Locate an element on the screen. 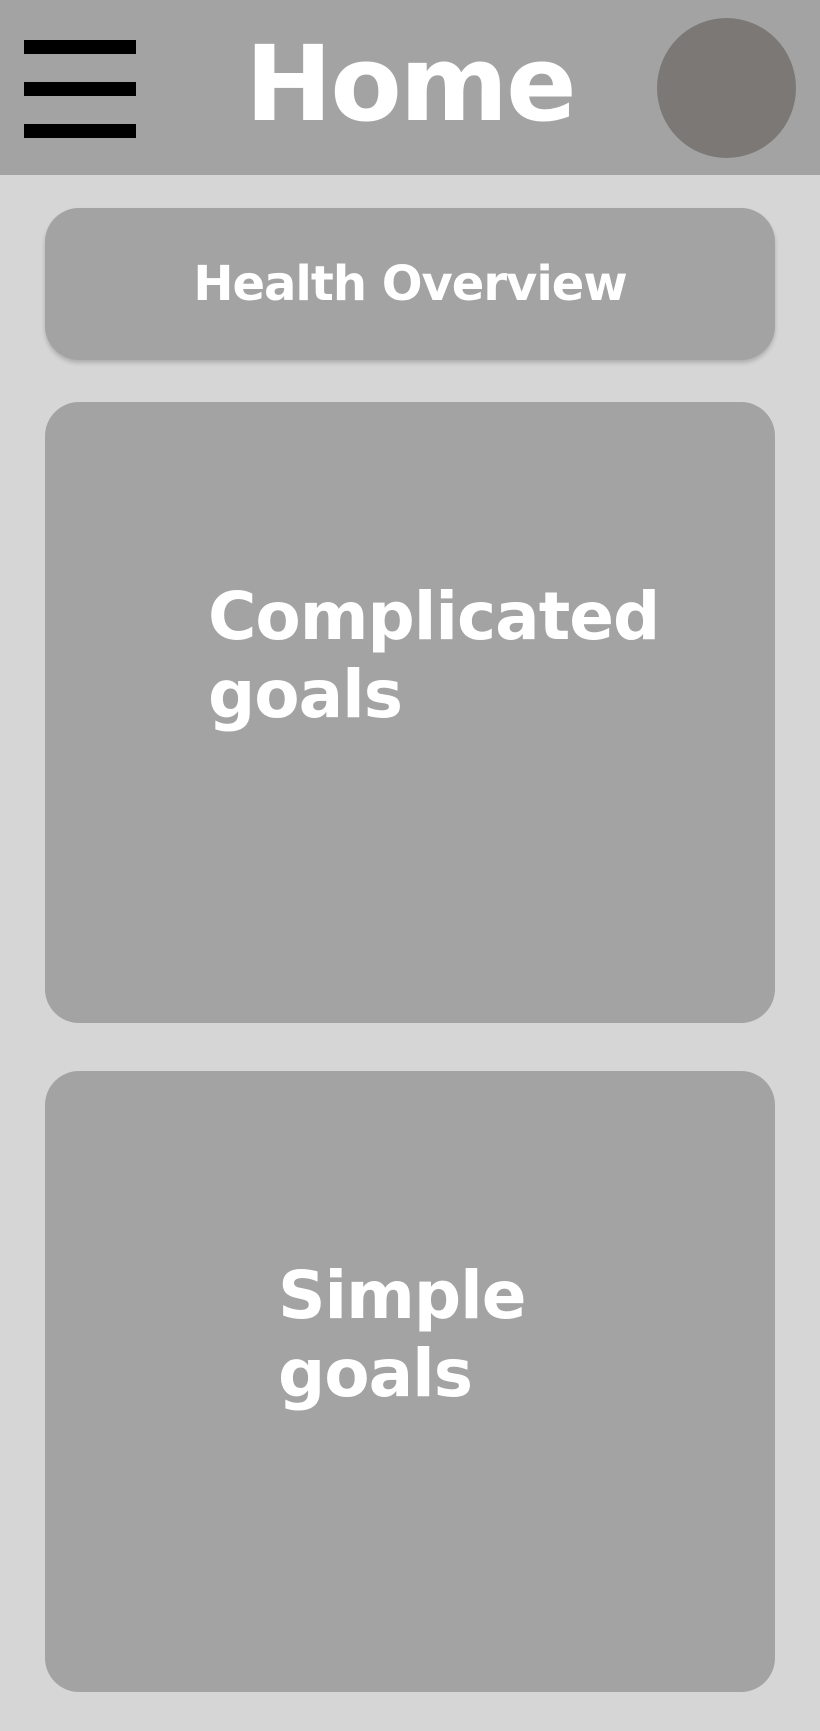 The width and height of the screenshot is (820, 1731). complicated-goals-line1: Complicated is located at coordinates (434, 616).